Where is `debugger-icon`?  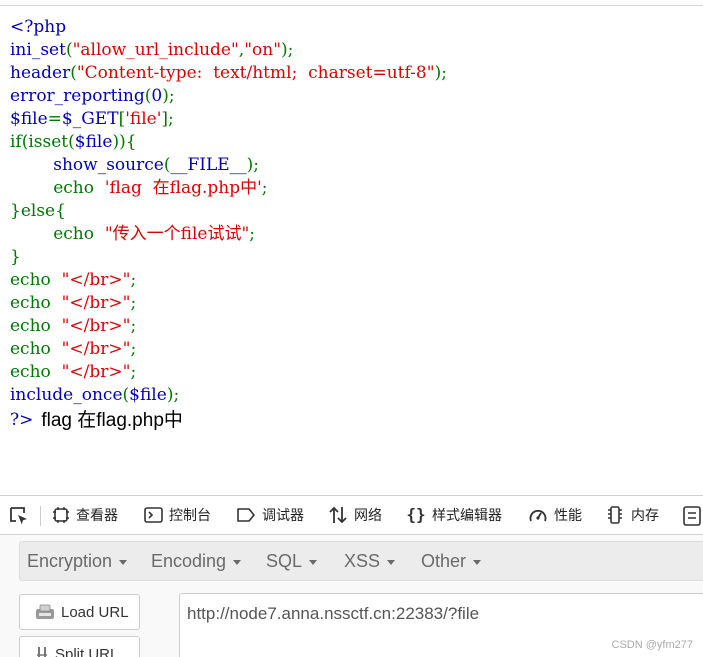
debugger-icon is located at coordinates (246, 515).